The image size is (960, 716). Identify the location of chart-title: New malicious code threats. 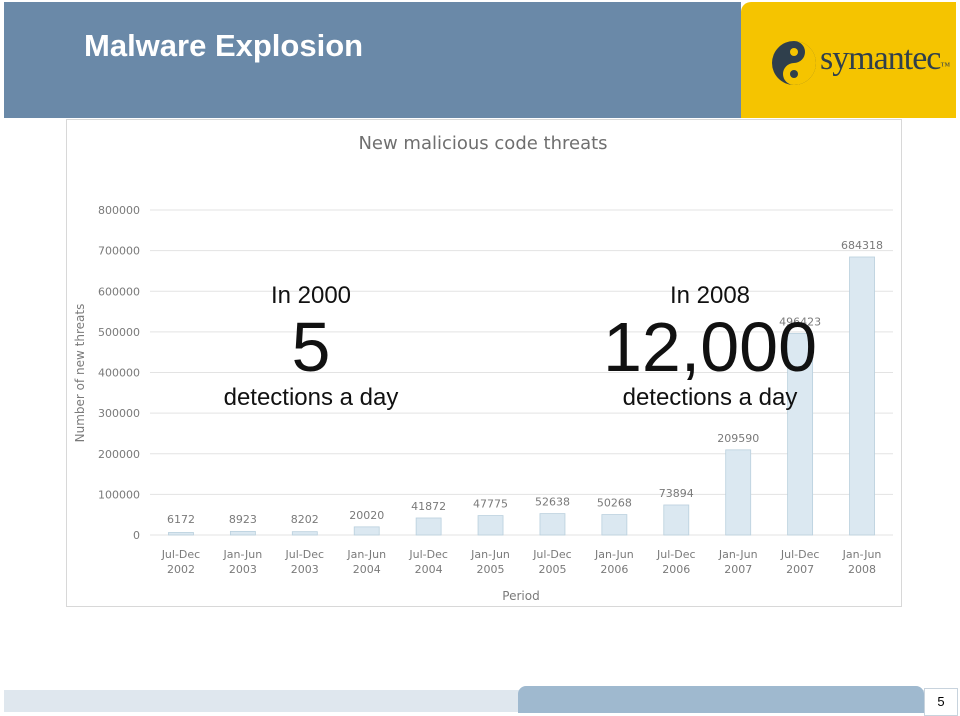
(482, 143).